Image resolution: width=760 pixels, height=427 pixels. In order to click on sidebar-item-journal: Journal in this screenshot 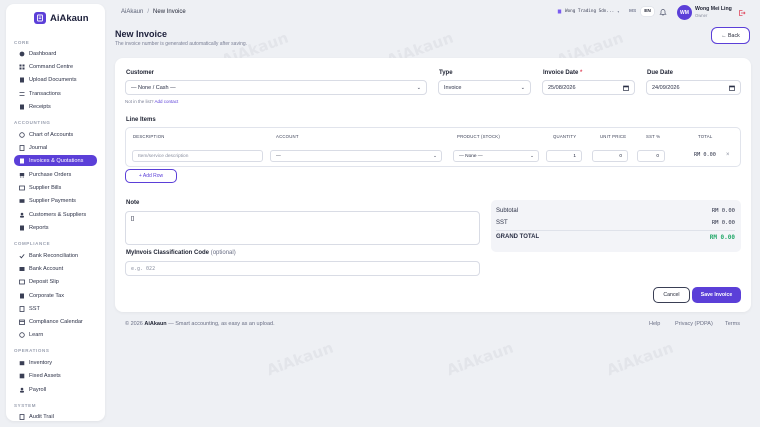, I will do `click(55, 147)`.